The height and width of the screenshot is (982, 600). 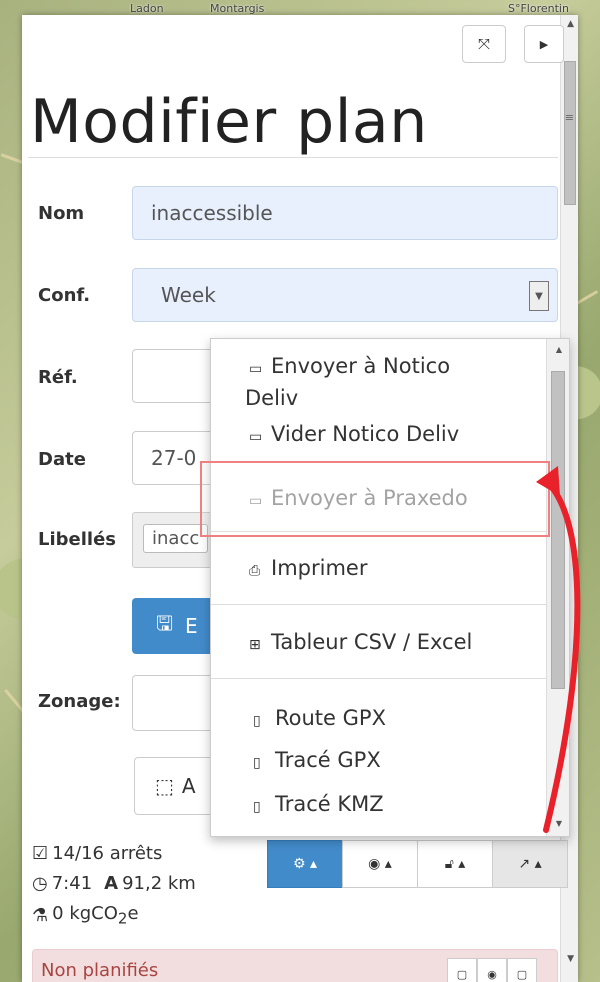 What do you see at coordinates (79, 701) in the screenshot?
I see `zonages-label: Zonage:` at bounding box center [79, 701].